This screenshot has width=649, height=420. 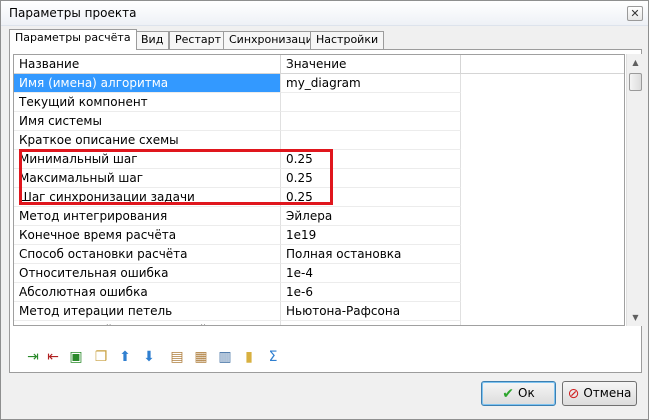 I want to click on table-row: Имя системы, so click(x=319, y=121).